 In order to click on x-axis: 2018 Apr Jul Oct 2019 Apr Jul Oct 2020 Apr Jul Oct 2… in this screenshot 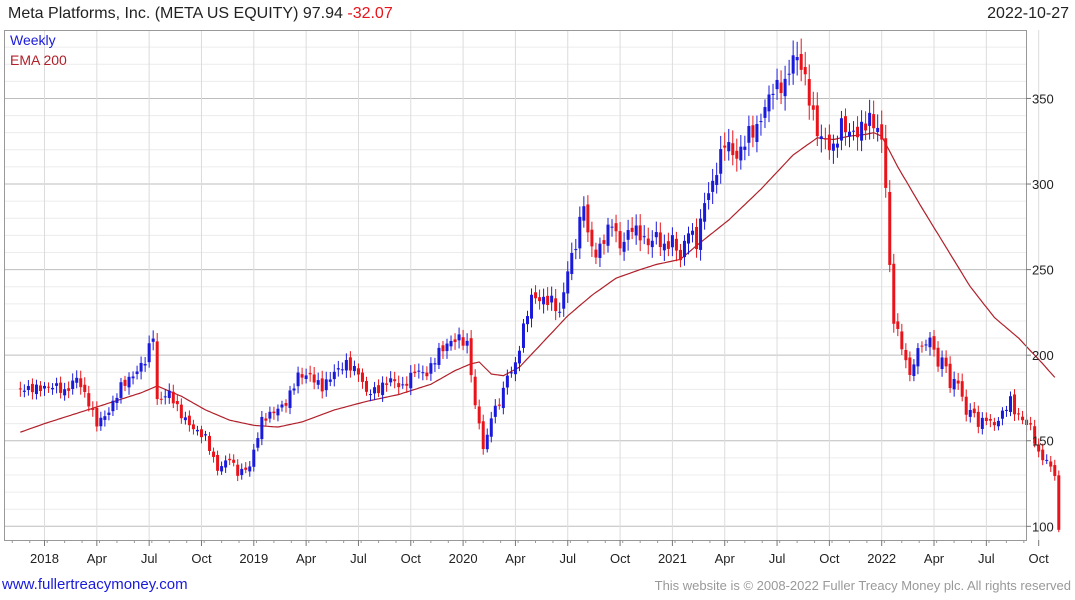, I will do `click(530, 553)`.